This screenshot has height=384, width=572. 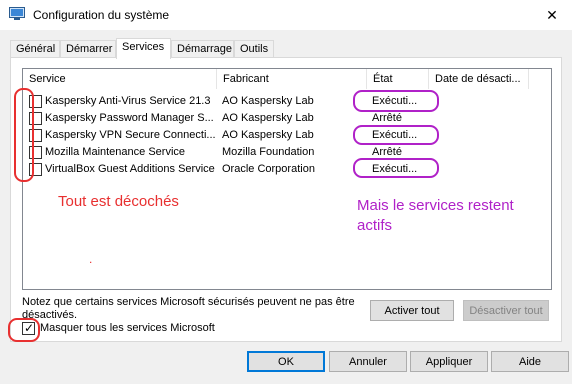 What do you see at coordinates (127, 328) in the screenshot?
I see `hide-ms-label: Masquer tous les services Microsoft` at bounding box center [127, 328].